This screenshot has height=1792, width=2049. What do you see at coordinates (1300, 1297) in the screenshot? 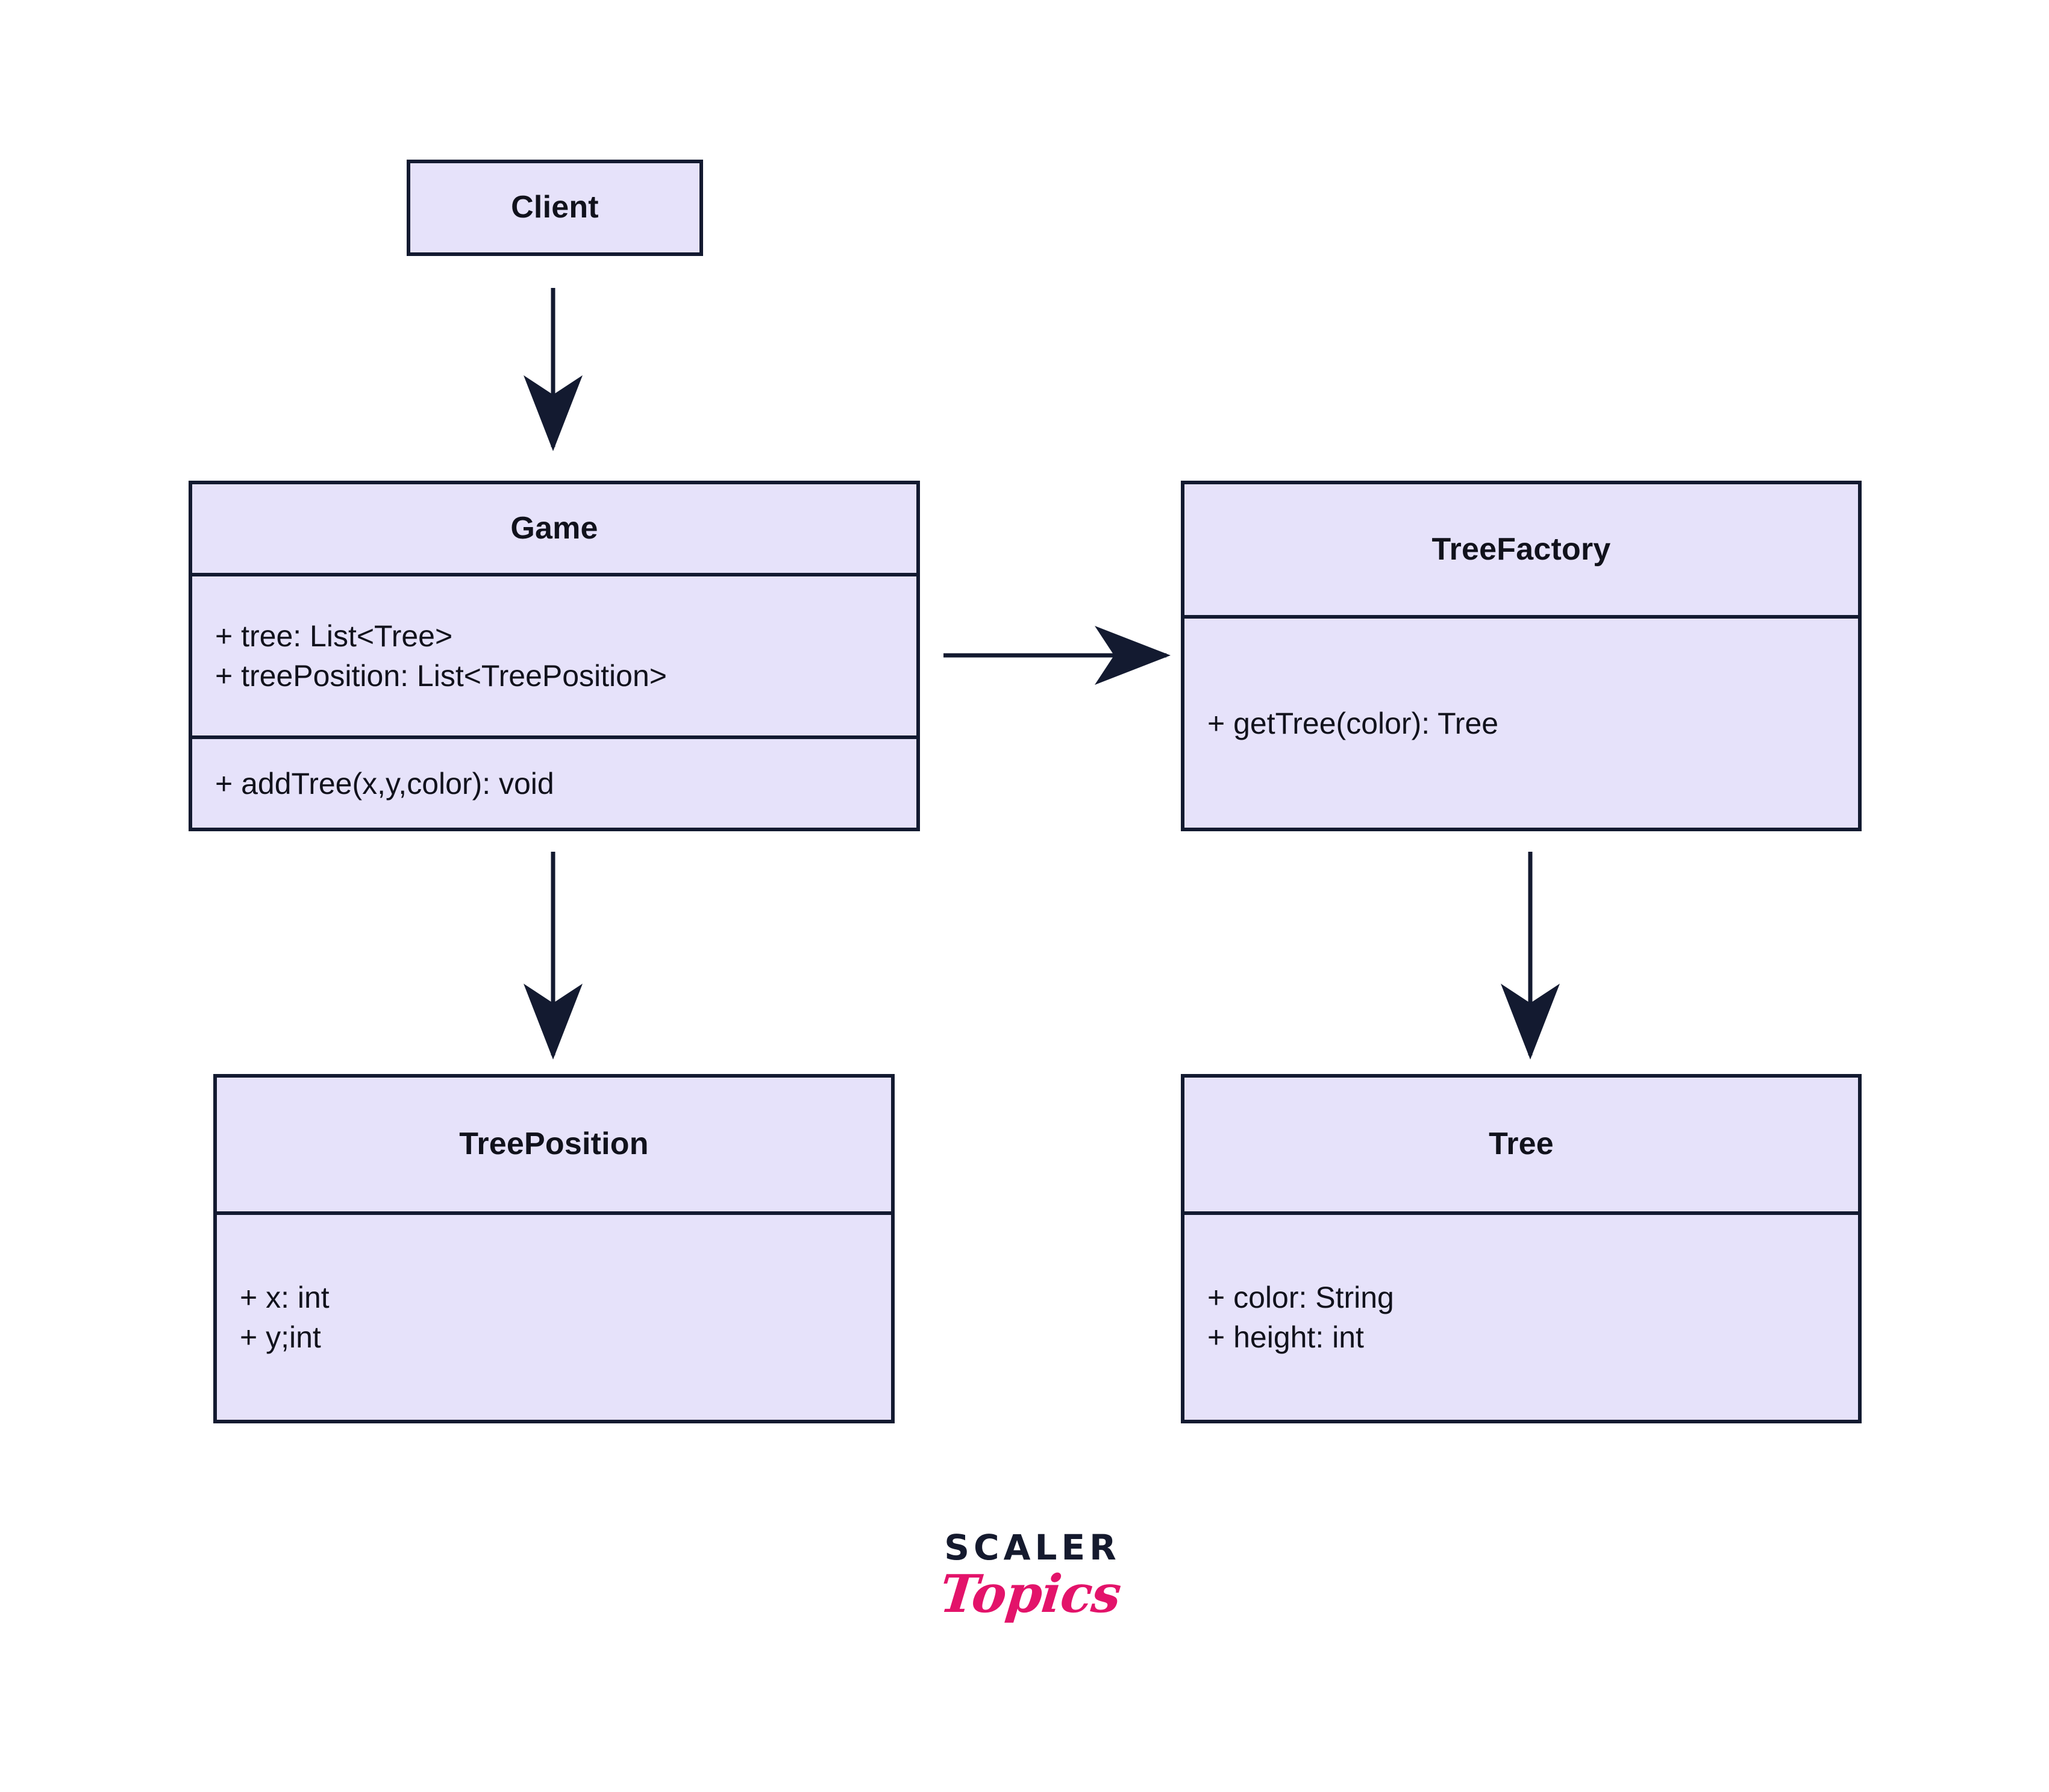
I see `attribute-row: + color: String` at bounding box center [1300, 1297].